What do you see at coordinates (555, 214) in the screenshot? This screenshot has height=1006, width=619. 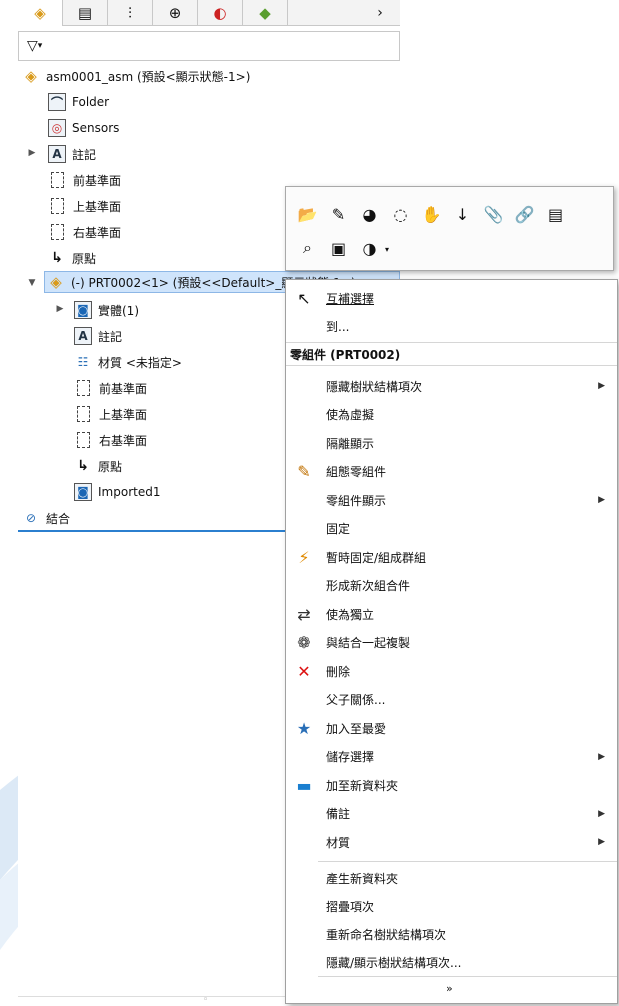 I see `properties-icon: ▤` at bounding box center [555, 214].